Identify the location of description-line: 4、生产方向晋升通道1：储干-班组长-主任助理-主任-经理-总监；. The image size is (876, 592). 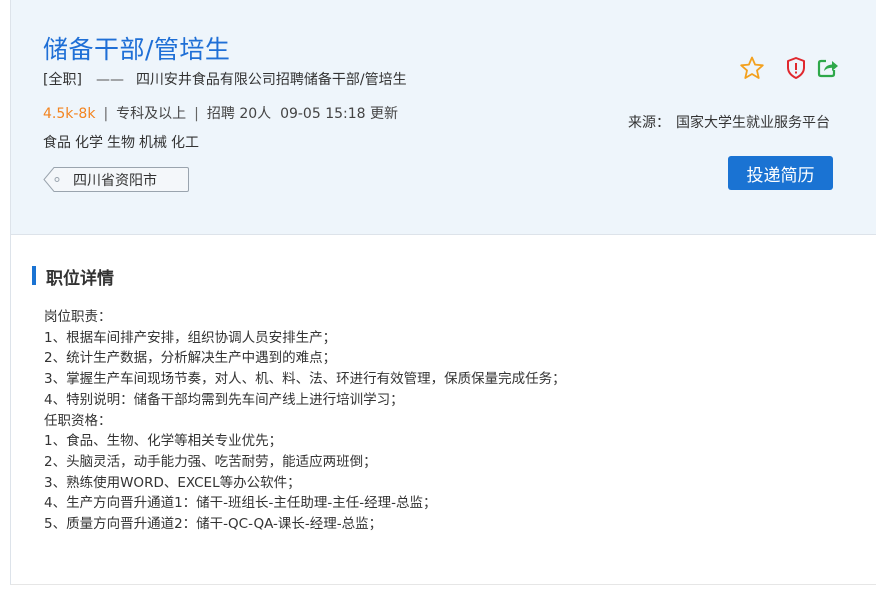
(240, 503).